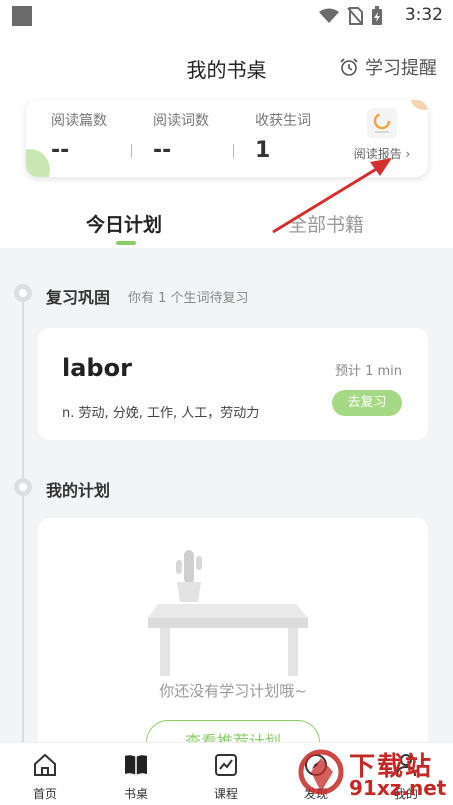 The height and width of the screenshot is (805, 453). What do you see at coordinates (227, 138) in the screenshot?
I see `reading-stats-card: 阅读篇数 -- 阅读词数 -- 收获生词 1 阅读报告 ›` at bounding box center [227, 138].